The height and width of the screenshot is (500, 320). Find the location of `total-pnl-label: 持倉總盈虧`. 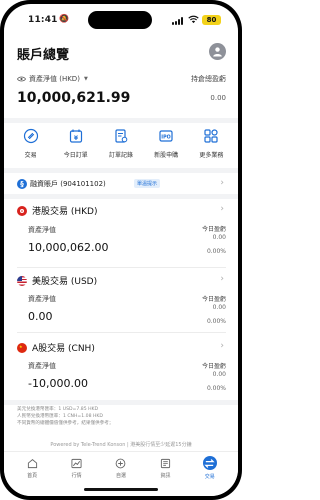

total-pnl-label: 持倉總盈虧 is located at coordinates (208, 79).